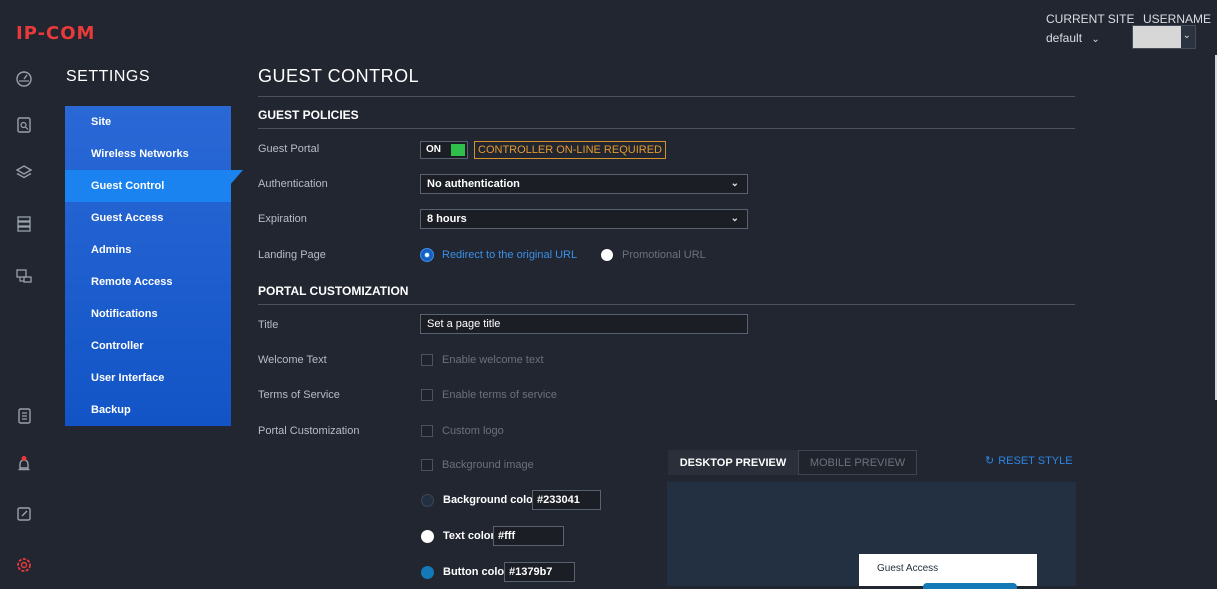 This screenshot has width=1217, height=589. What do you see at coordinates (24, 464) in the screenshot?
I see `alerts-icon` at bounding box center [24, 464].